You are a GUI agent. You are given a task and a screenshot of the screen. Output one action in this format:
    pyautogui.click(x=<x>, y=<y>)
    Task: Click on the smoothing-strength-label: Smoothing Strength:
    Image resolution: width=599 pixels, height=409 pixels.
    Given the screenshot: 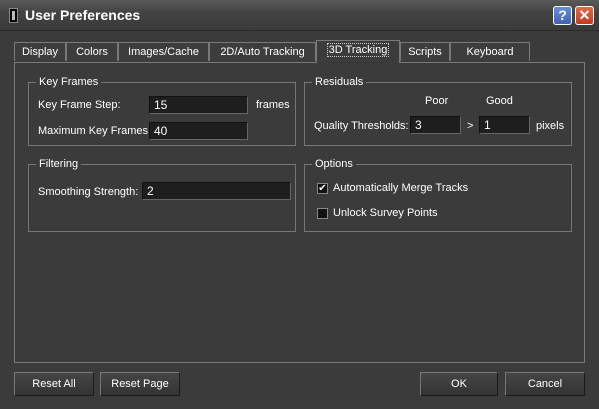 What is the action you would take?
    pyautogui.click(x=88, y=192)
    